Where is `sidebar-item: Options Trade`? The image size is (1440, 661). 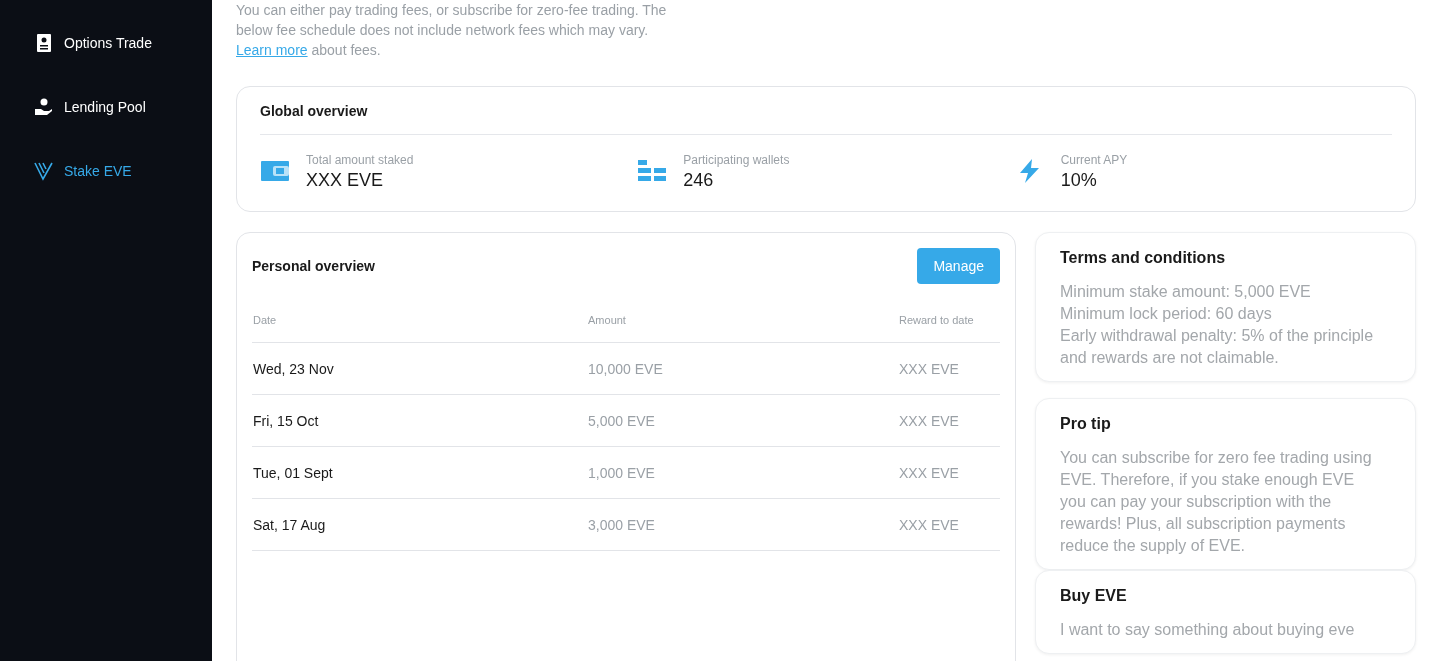 sidebar-item: Options Trade is located at coordinates (106, 42).